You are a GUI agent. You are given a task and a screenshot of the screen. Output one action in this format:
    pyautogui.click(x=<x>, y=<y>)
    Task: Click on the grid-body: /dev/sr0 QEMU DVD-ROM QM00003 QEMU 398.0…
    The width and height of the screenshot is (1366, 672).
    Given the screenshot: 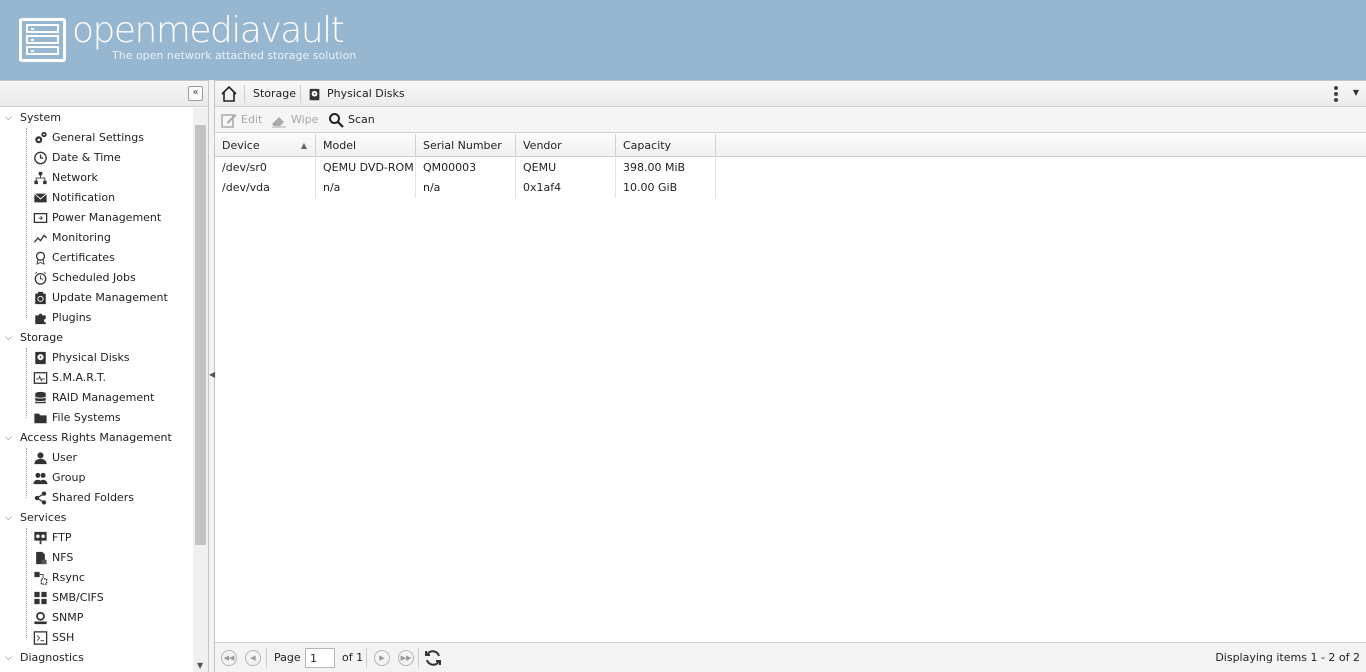 What is the action you would take?
    pyautogui.click(x=790, y=178)
    